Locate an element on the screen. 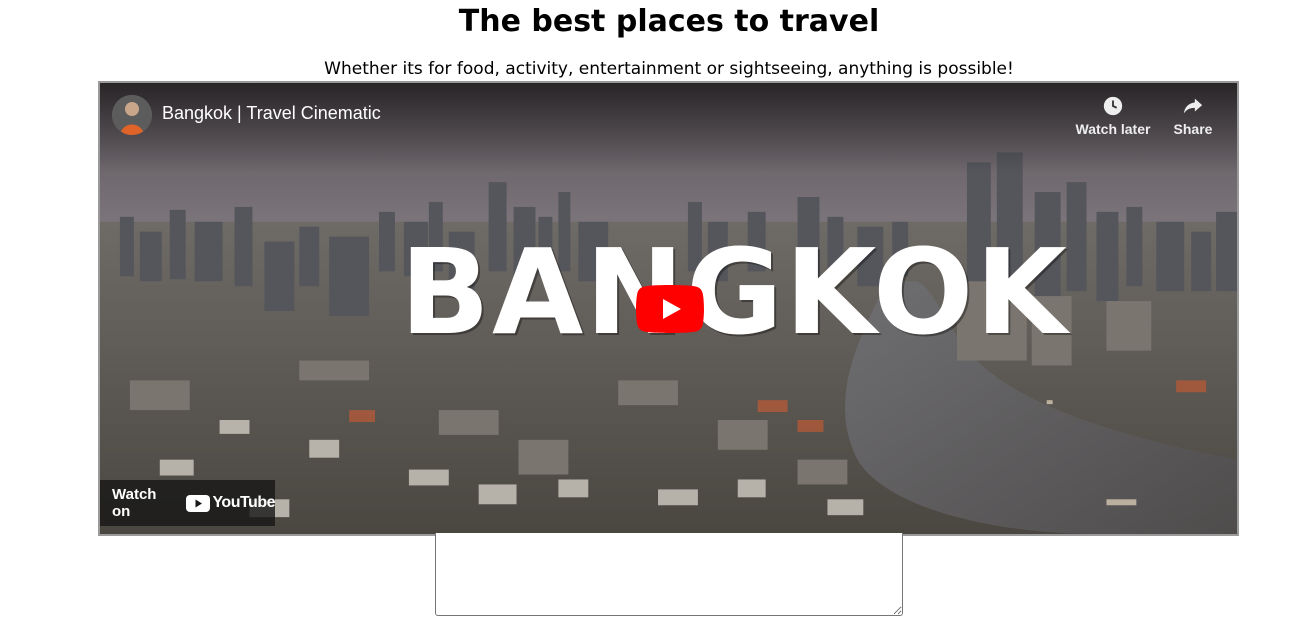  watch-on-youtube-button: Watch on YouTube is located at coordinates (187, 503).